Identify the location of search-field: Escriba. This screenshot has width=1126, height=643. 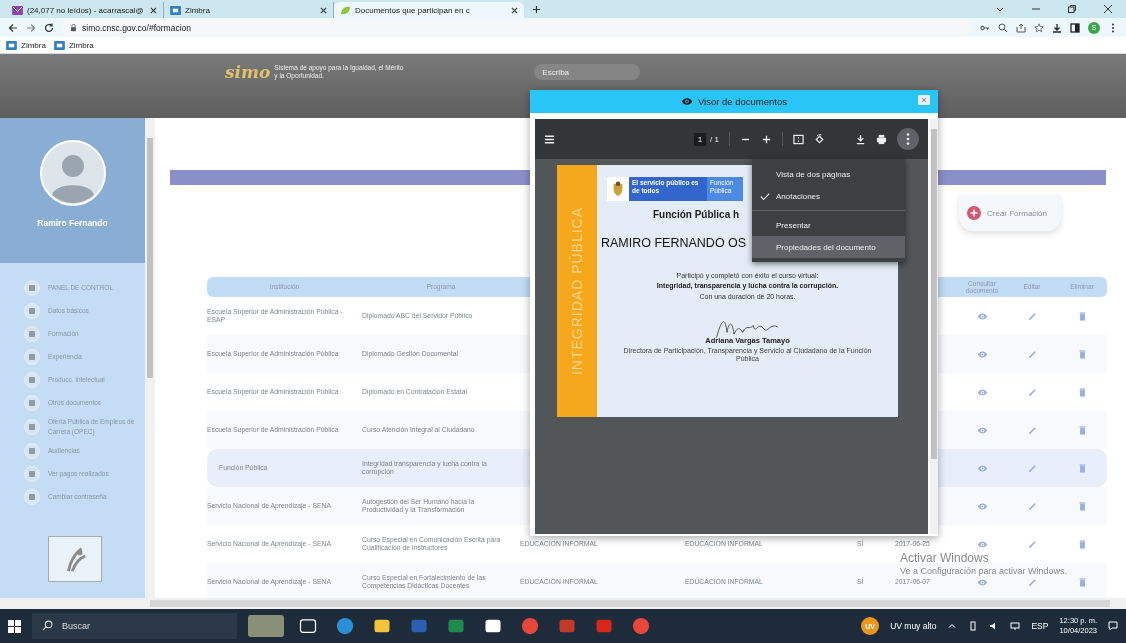
(587, 72).